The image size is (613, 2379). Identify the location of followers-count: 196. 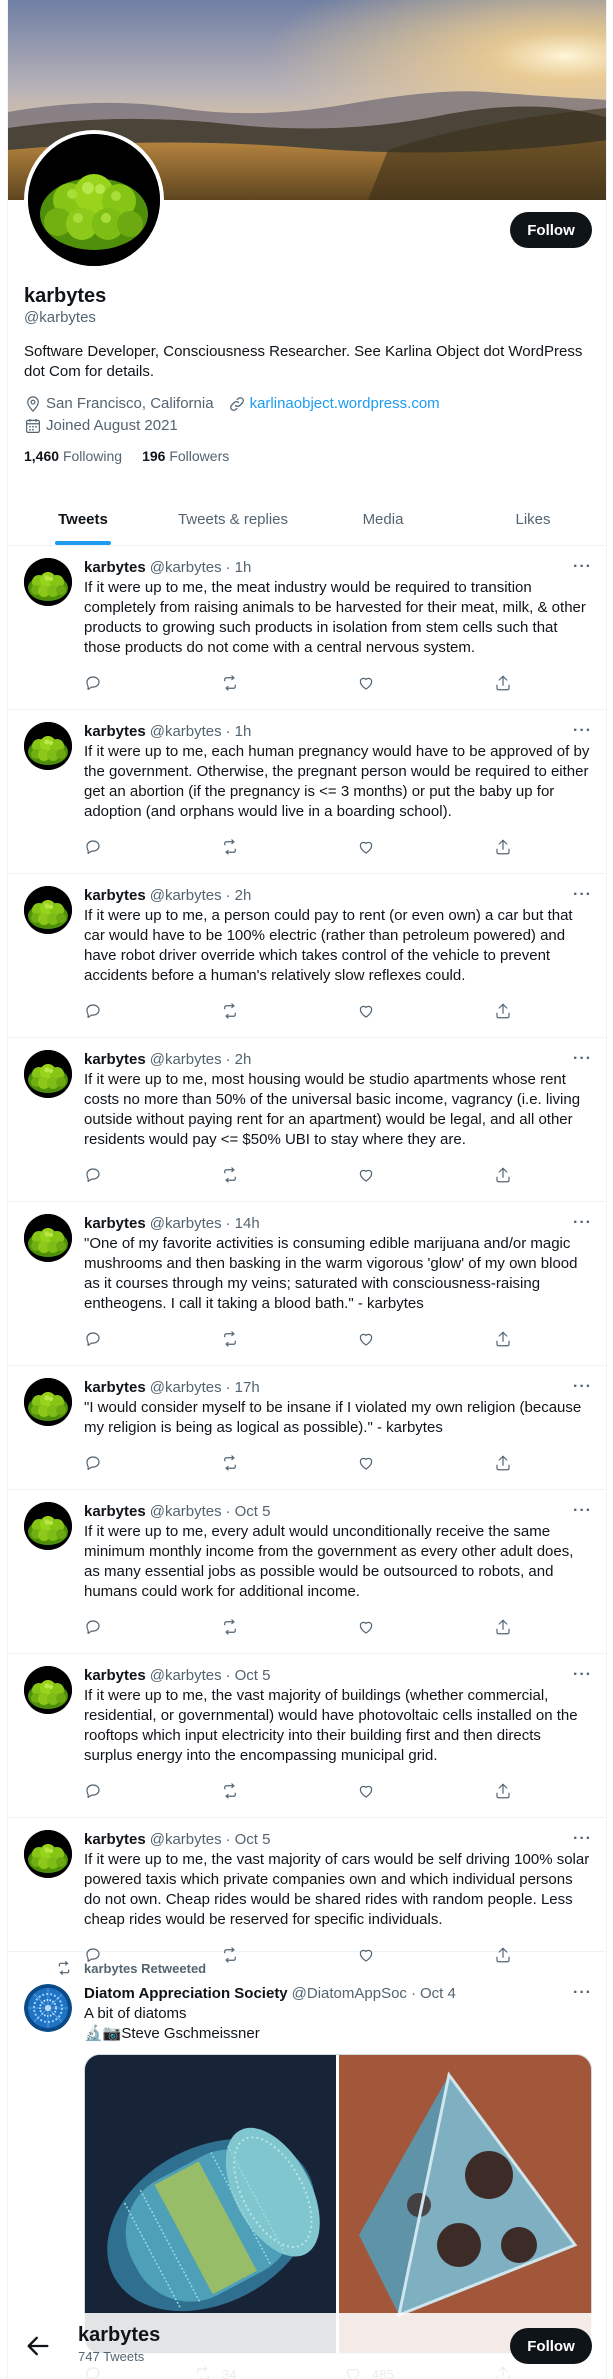
(153, 456).